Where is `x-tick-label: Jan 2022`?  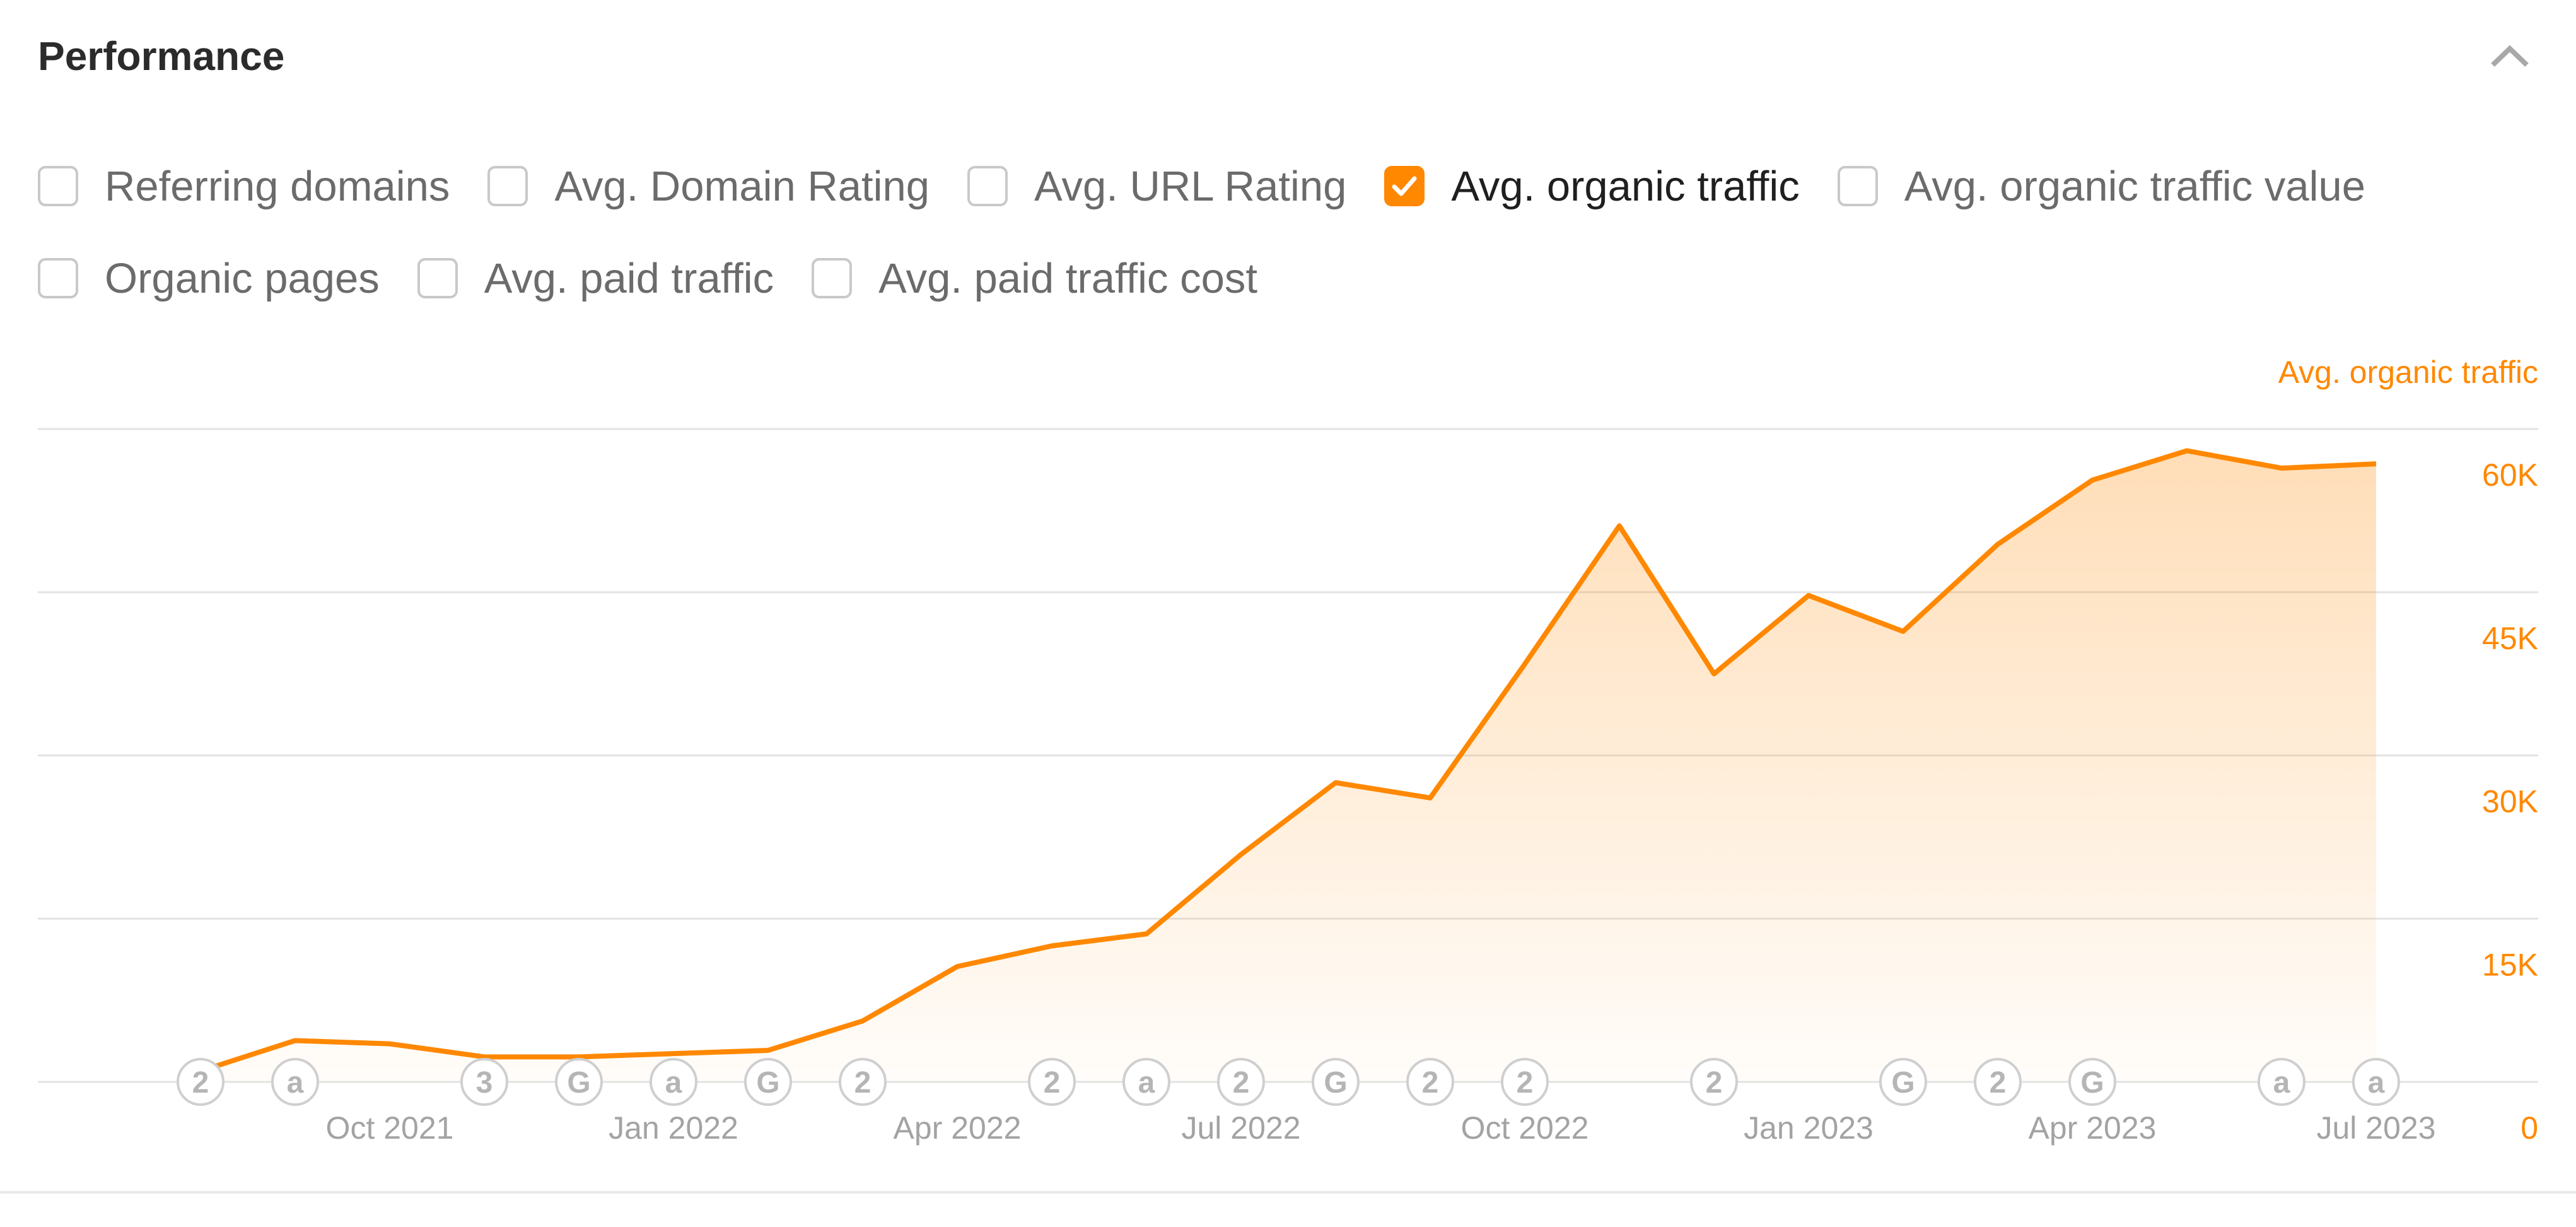 x-tick-label: Jan 2022 is located at coordinates (674, 1128).